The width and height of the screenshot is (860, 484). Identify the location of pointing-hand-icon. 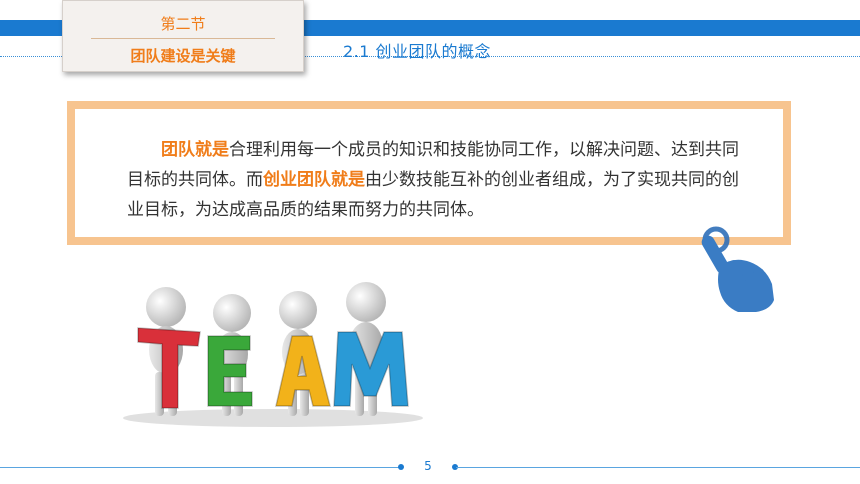
(737, 269).